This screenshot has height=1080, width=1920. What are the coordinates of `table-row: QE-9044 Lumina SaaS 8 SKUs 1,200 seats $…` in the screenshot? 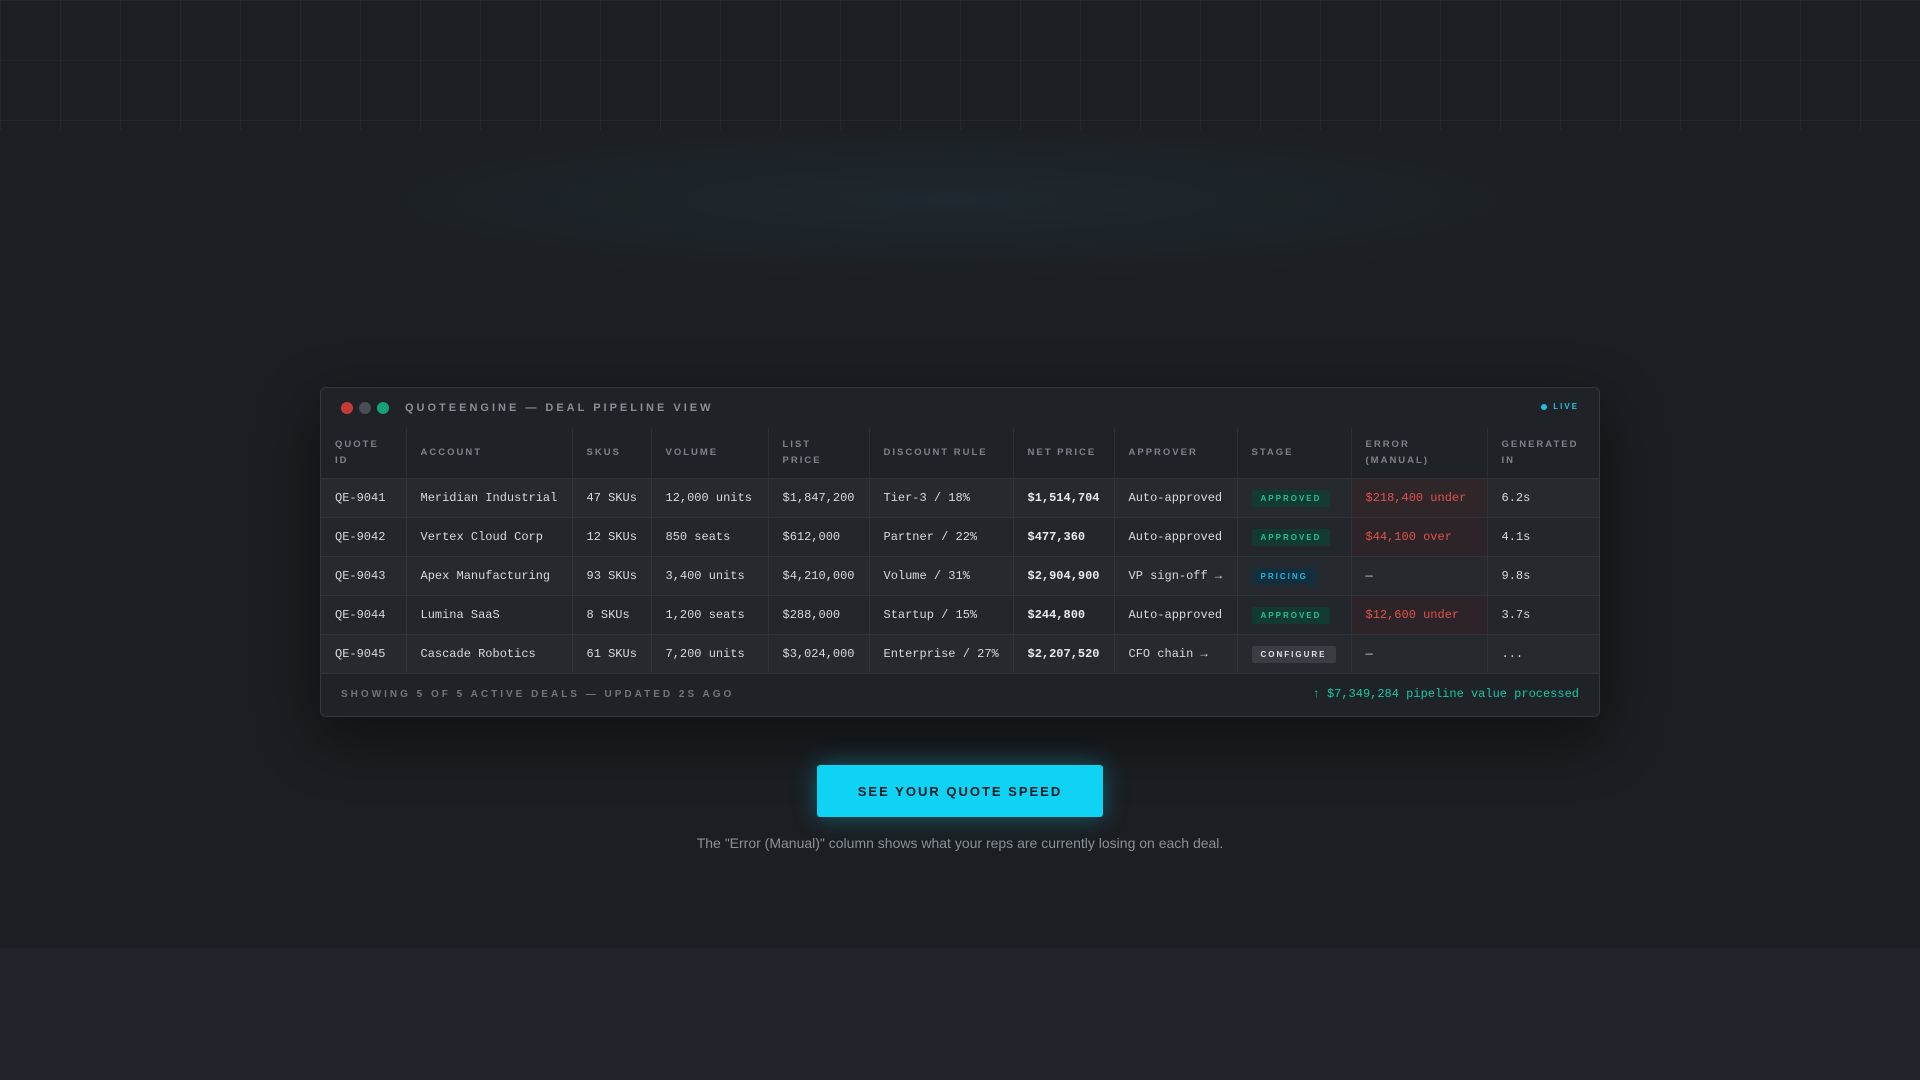 It's located at (960, 615).